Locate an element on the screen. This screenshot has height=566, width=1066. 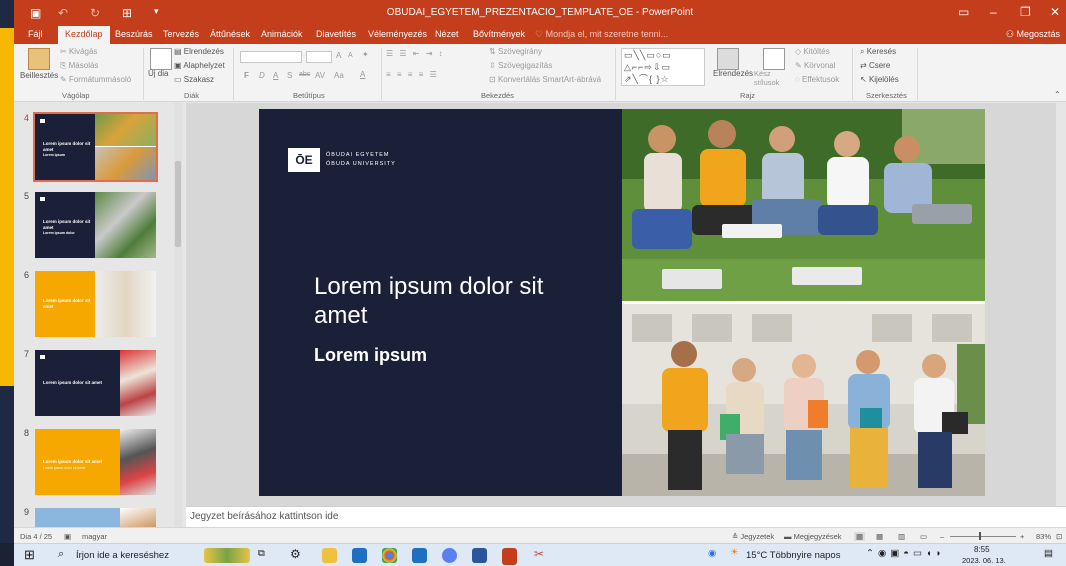
comments-toggle: ▬ Megjegyzések is located at coordinates (813, 536).